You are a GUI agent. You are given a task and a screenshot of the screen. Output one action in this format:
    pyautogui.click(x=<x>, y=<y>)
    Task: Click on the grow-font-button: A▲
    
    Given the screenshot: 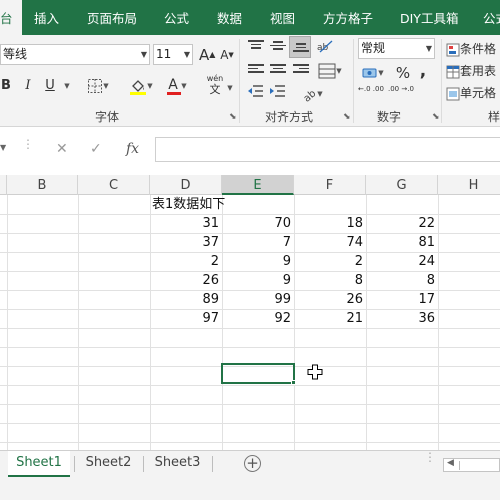 What is the action you would take?
    pyautogui.click(x=207, y=55)
    